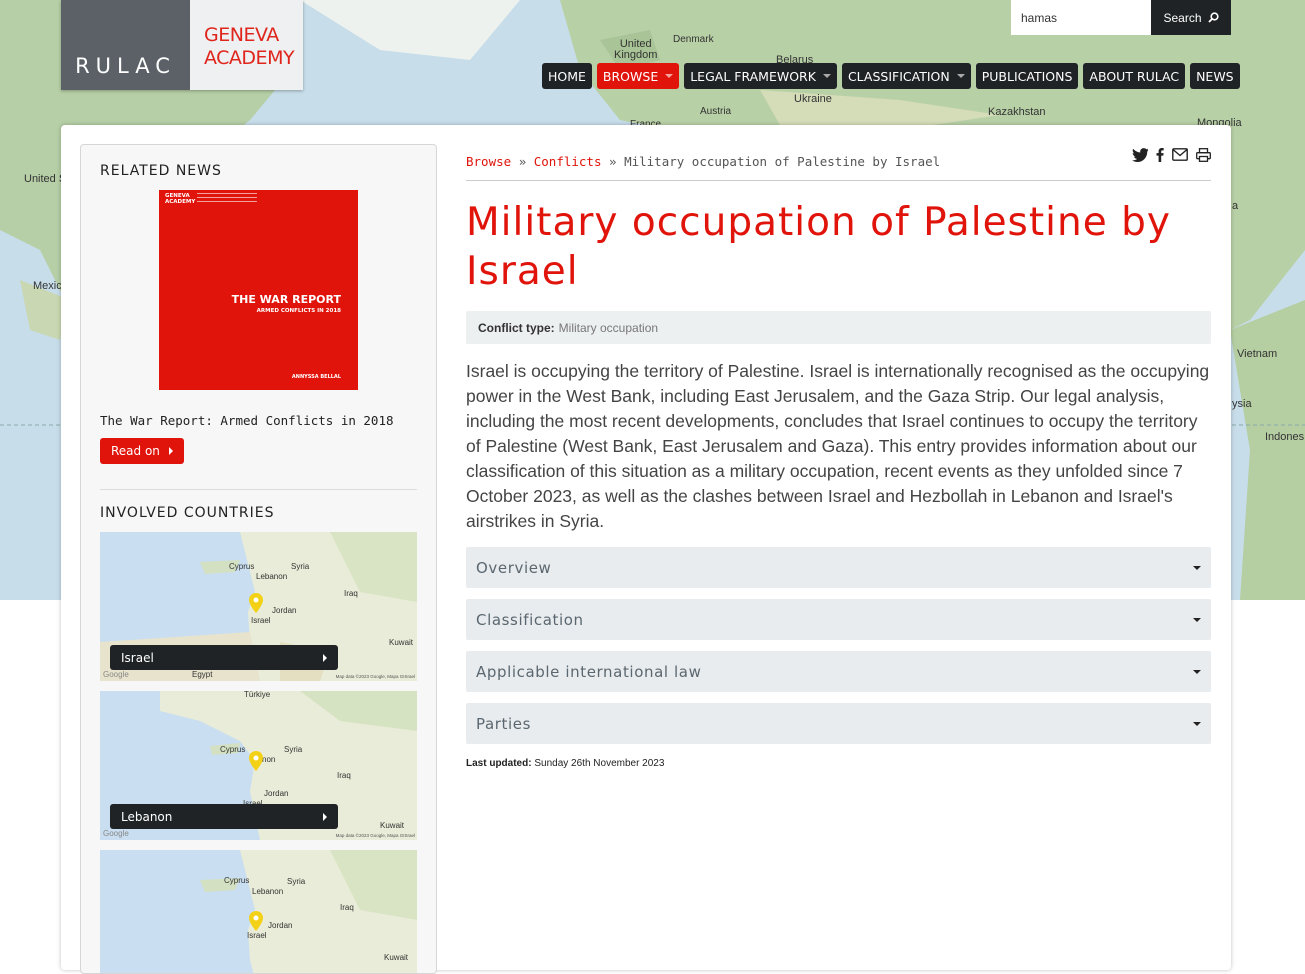 This screenshot has width=1305, height=974. Describe the element at coordinates (630, 76) in the screenshot. I see `nav-item-label: BROWSE` at that location.